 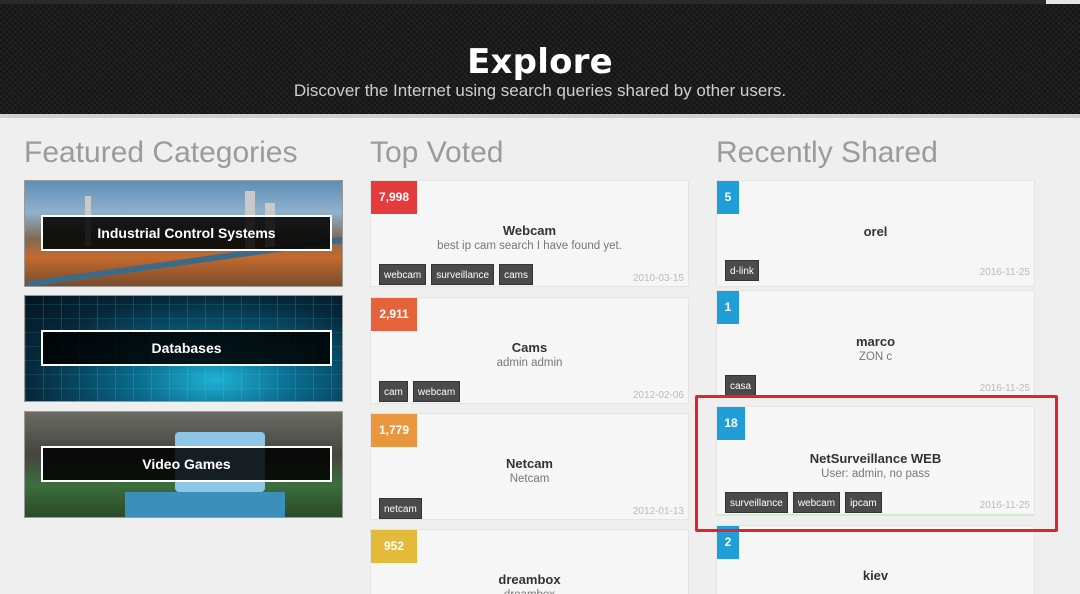 I want to click on highlight-box, so click(x=876, y=463).